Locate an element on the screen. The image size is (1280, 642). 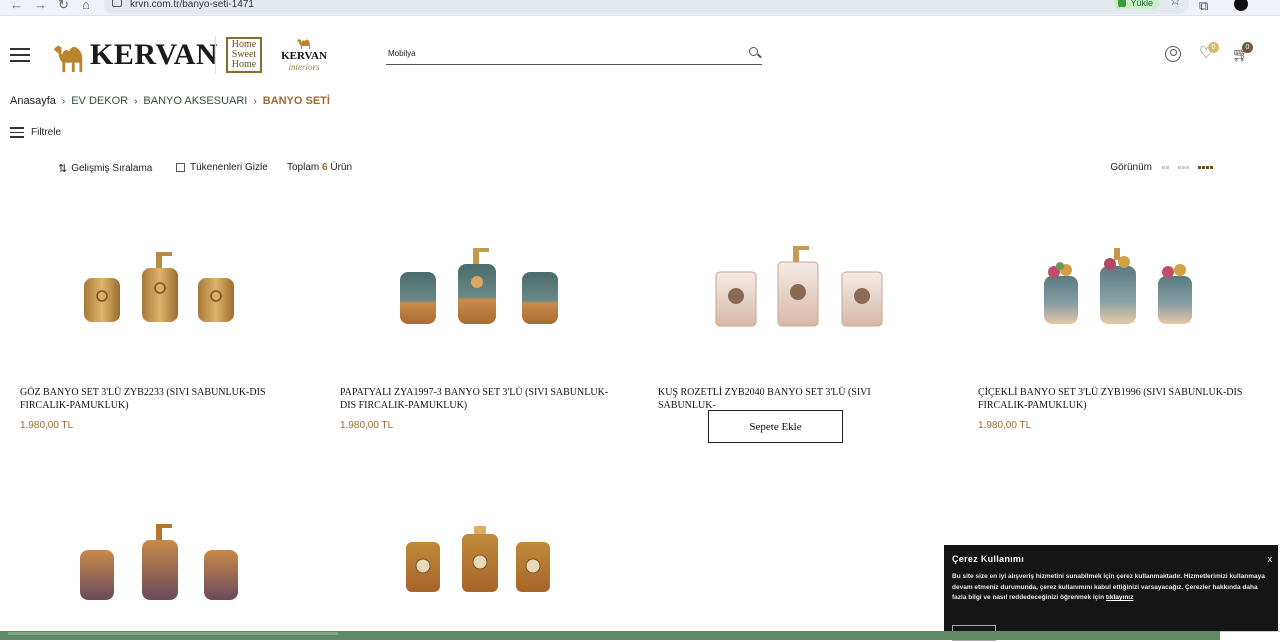
home-sweet-home-logo: Home Sweet Home is located at coordinates (244, 55).